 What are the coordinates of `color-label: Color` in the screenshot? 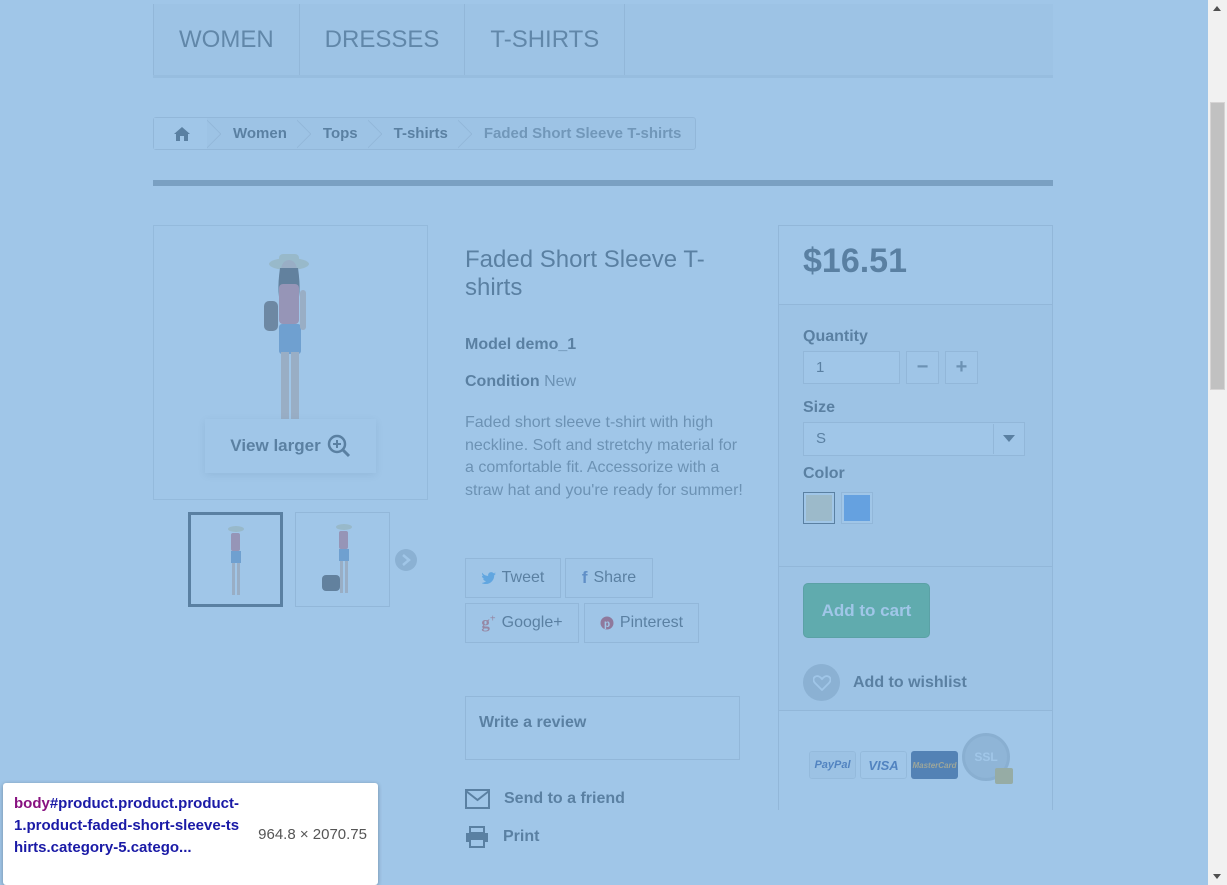 It's located at (824, 473).